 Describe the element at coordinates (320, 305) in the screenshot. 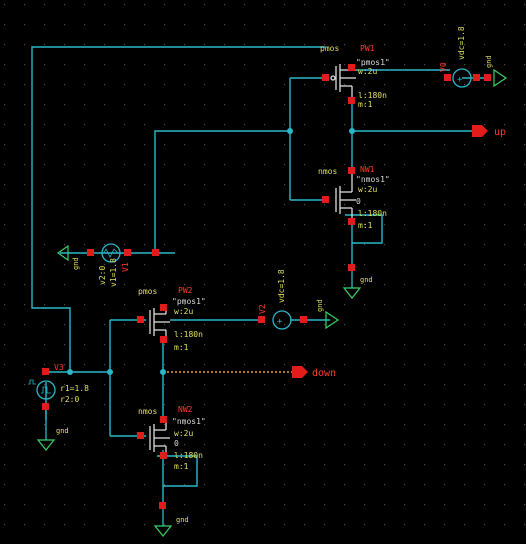

I see `gnd-label-v2: gnd` at that location.